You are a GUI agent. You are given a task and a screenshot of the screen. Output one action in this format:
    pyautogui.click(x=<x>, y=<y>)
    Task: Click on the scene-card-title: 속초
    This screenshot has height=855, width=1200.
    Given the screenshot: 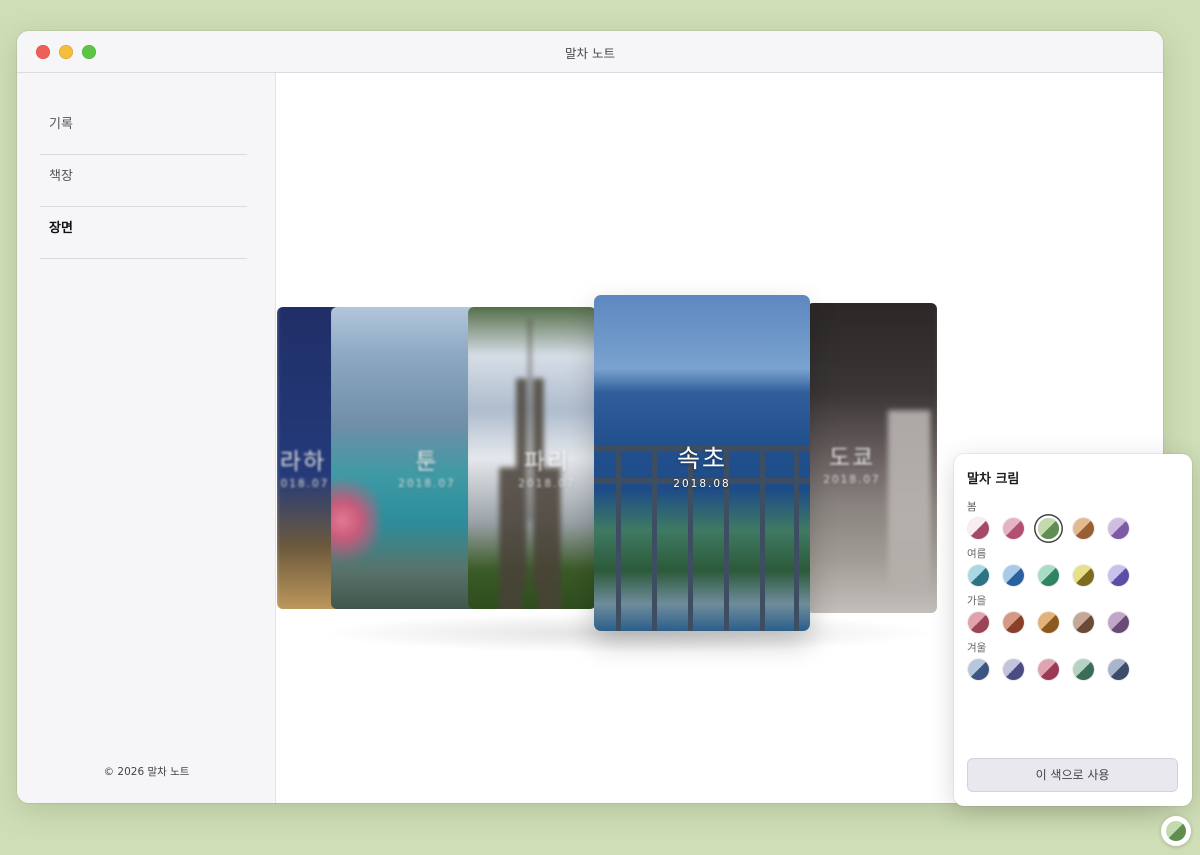 What is the action you would take?
    pyautogui.click(x=701, y=458)
    